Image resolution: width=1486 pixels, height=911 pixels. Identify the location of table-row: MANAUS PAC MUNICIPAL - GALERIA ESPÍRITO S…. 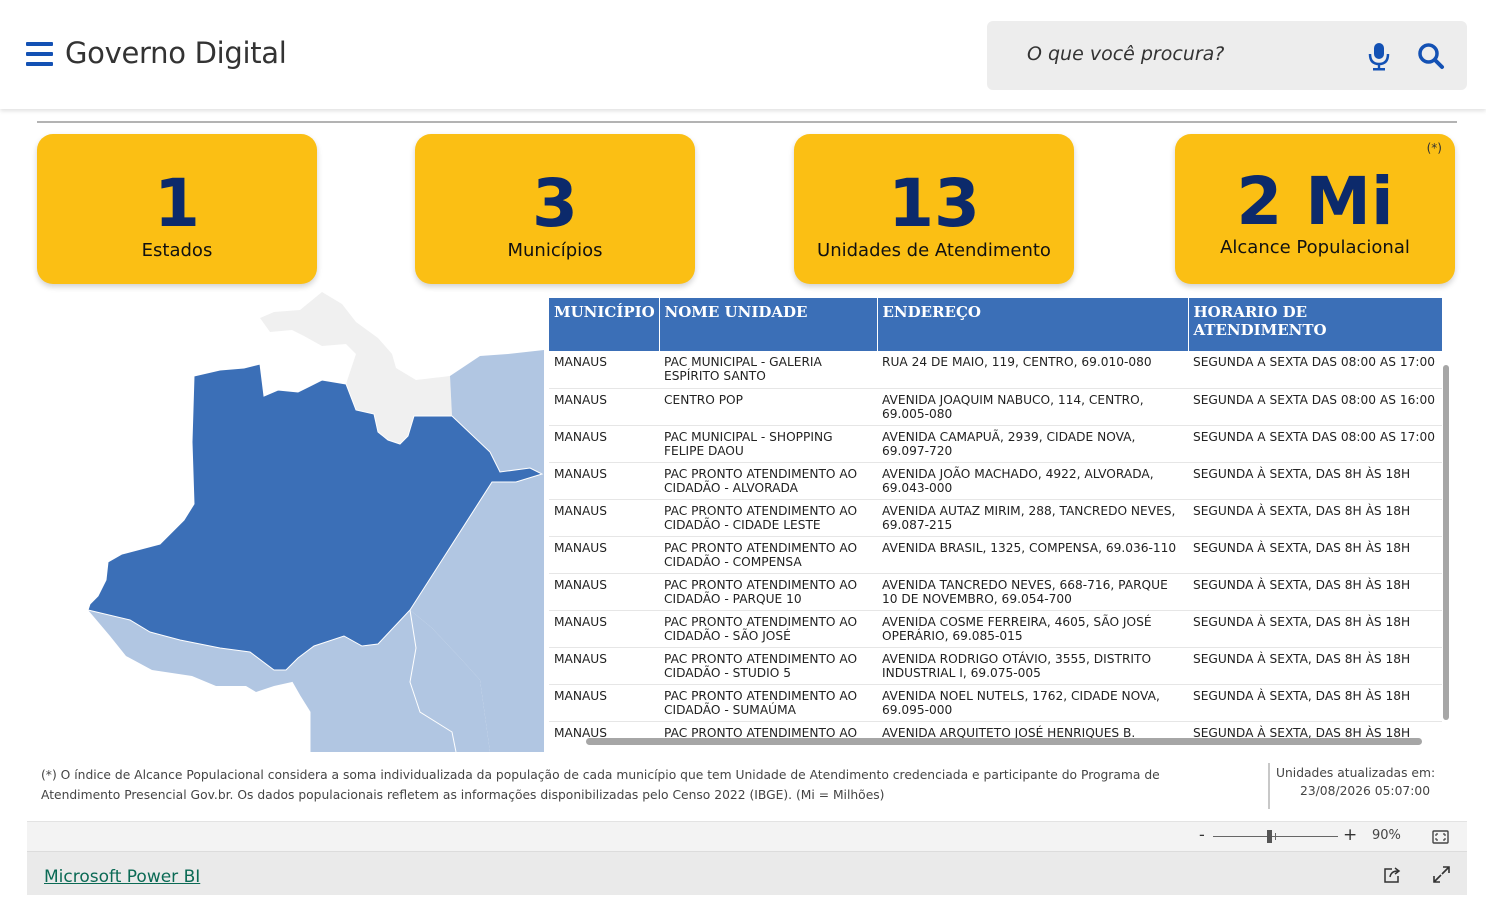
(995, 370).